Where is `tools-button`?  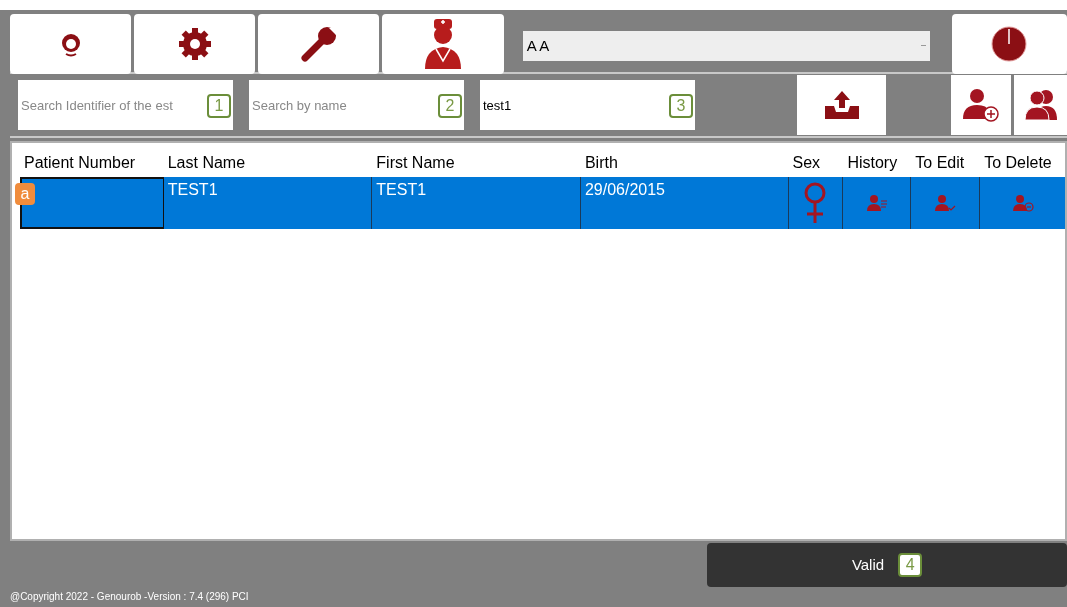
tools-button is located at coordinates (319, 44).